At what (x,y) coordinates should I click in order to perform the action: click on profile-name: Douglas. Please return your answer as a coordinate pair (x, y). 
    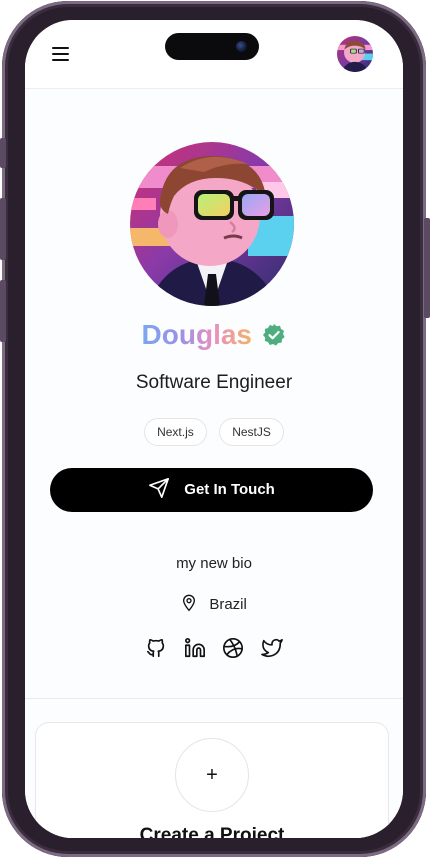
    Looking at the image, I should click on (197, 335).